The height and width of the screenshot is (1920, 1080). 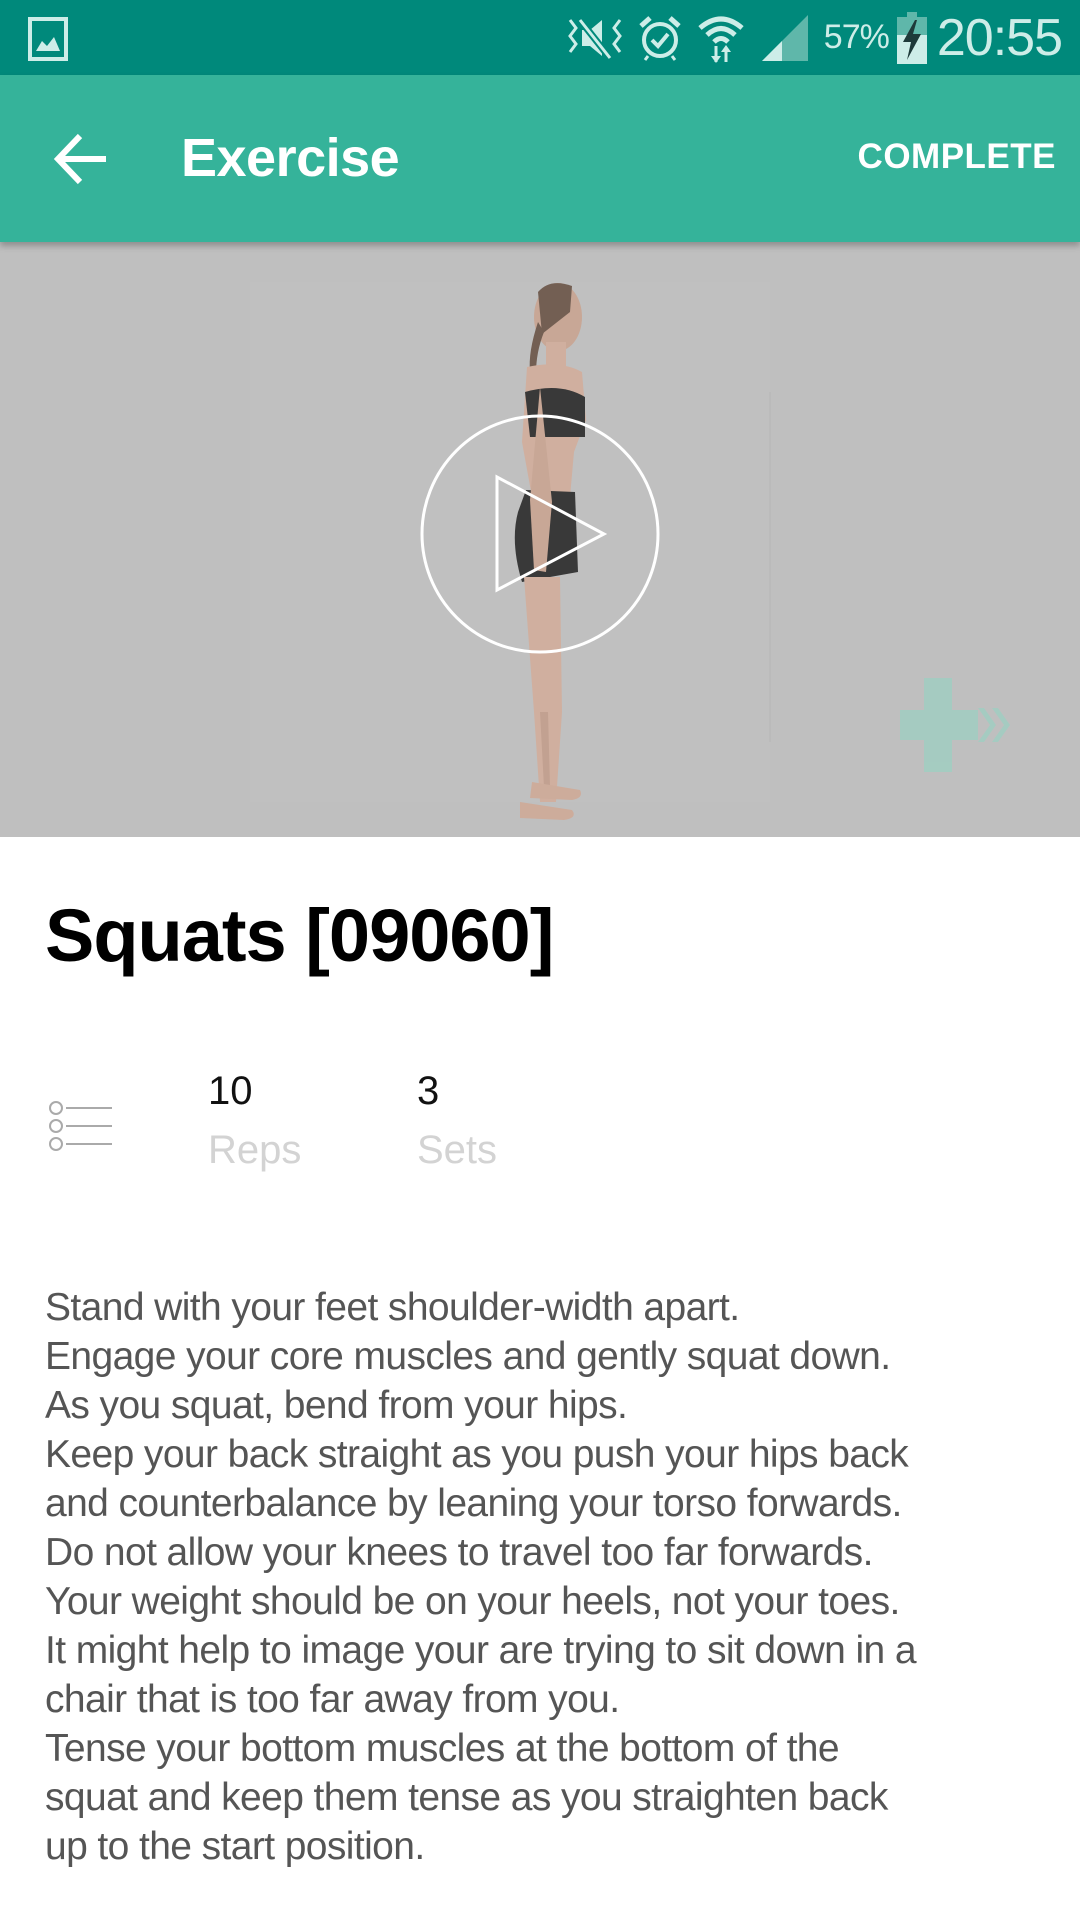 What do you see at coordinates (332, 1699) in the screenshot?
I see `description-line: chair that is too far away from you.` at bounding box center [332, 1699].